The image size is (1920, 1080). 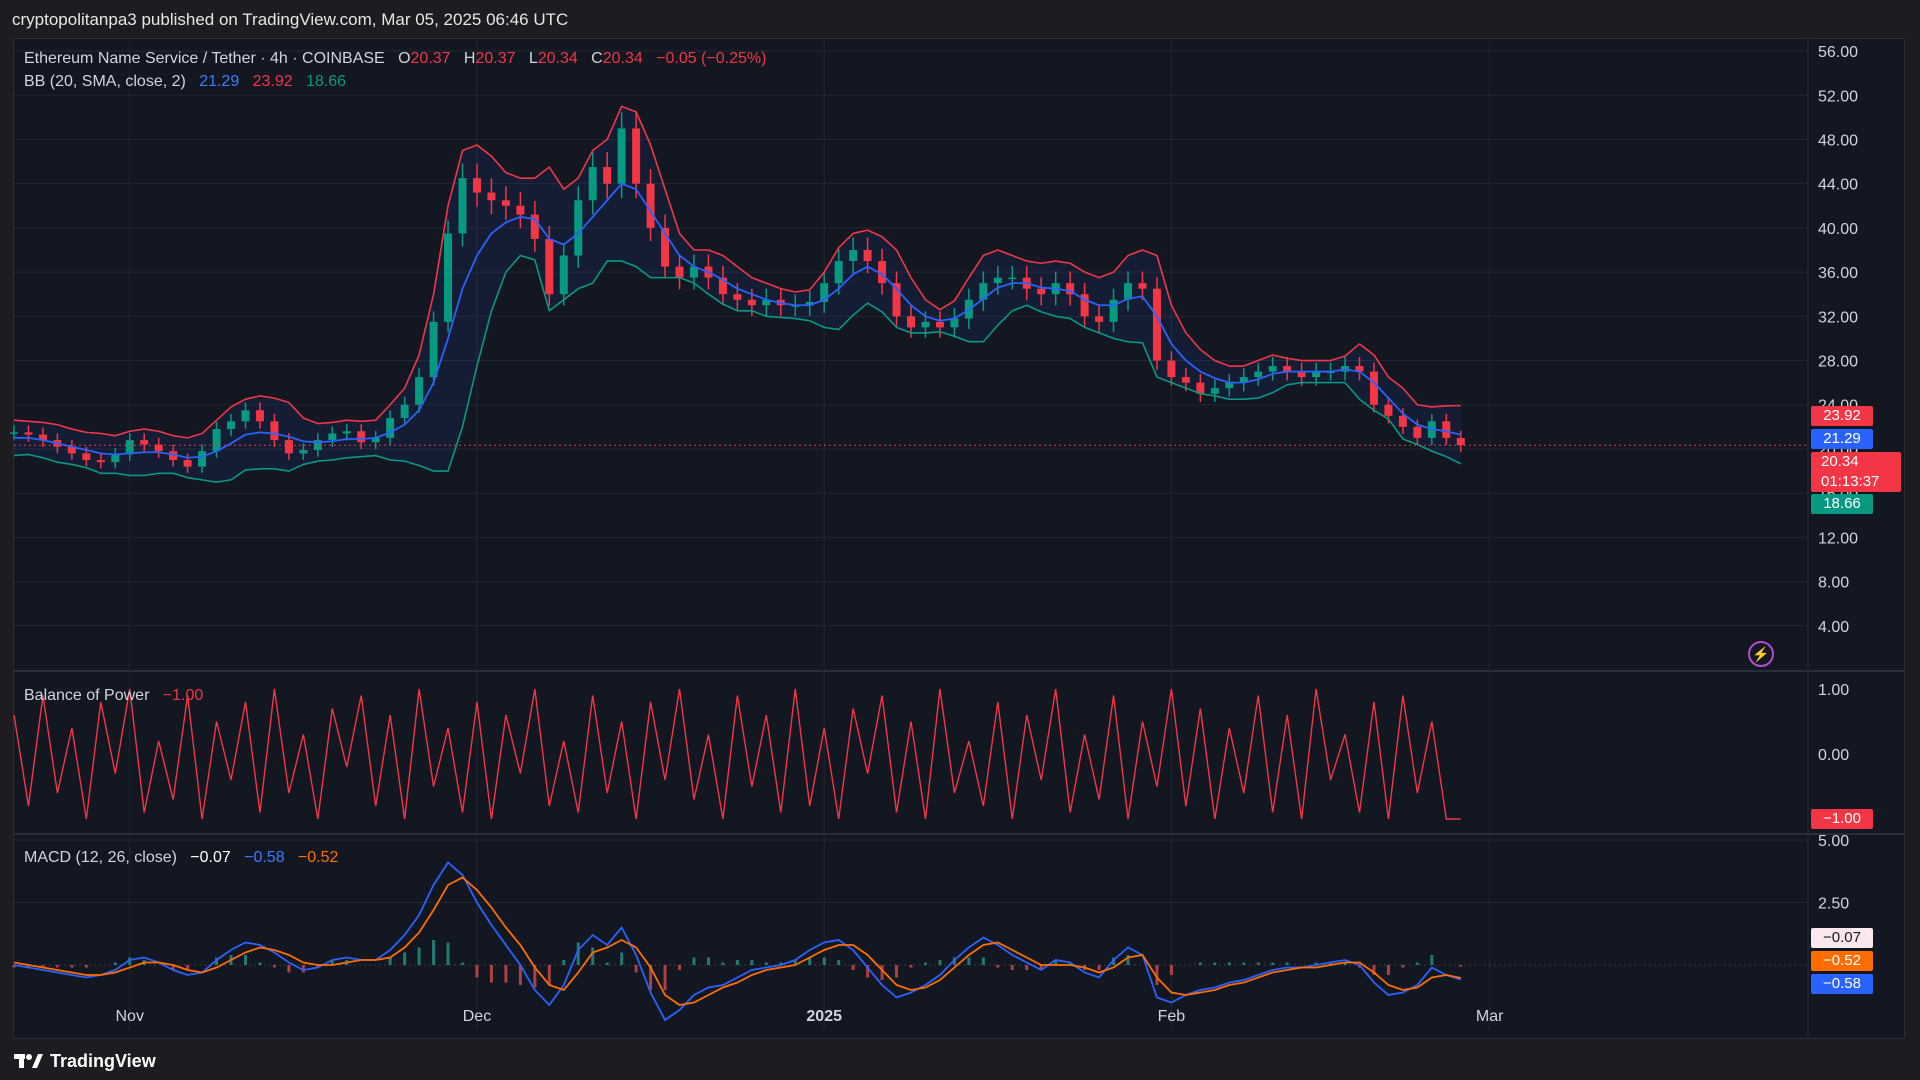 What do you see at coordinates (1838, 229) in the screenshot?
I see `y-tick-label: 40.00` at bounding box center [1838, 229].